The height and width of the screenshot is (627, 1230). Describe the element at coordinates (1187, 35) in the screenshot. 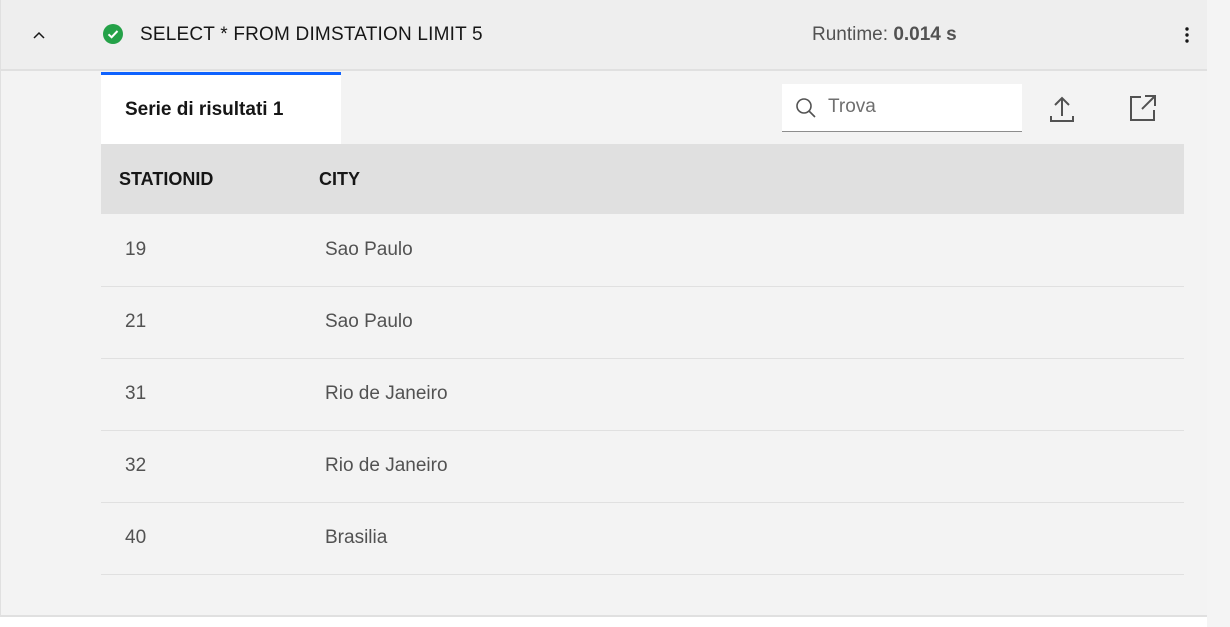

I see `overflow-menu-icon` at that location.